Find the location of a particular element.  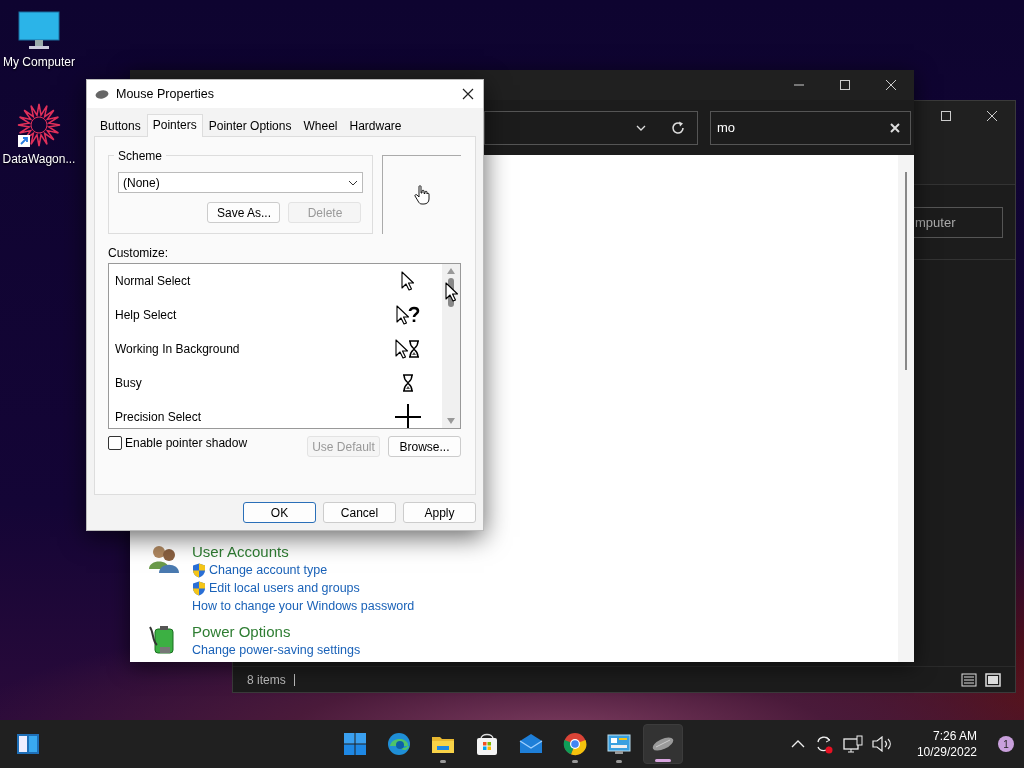

refresh-icon is located at coordinates (678, 127).